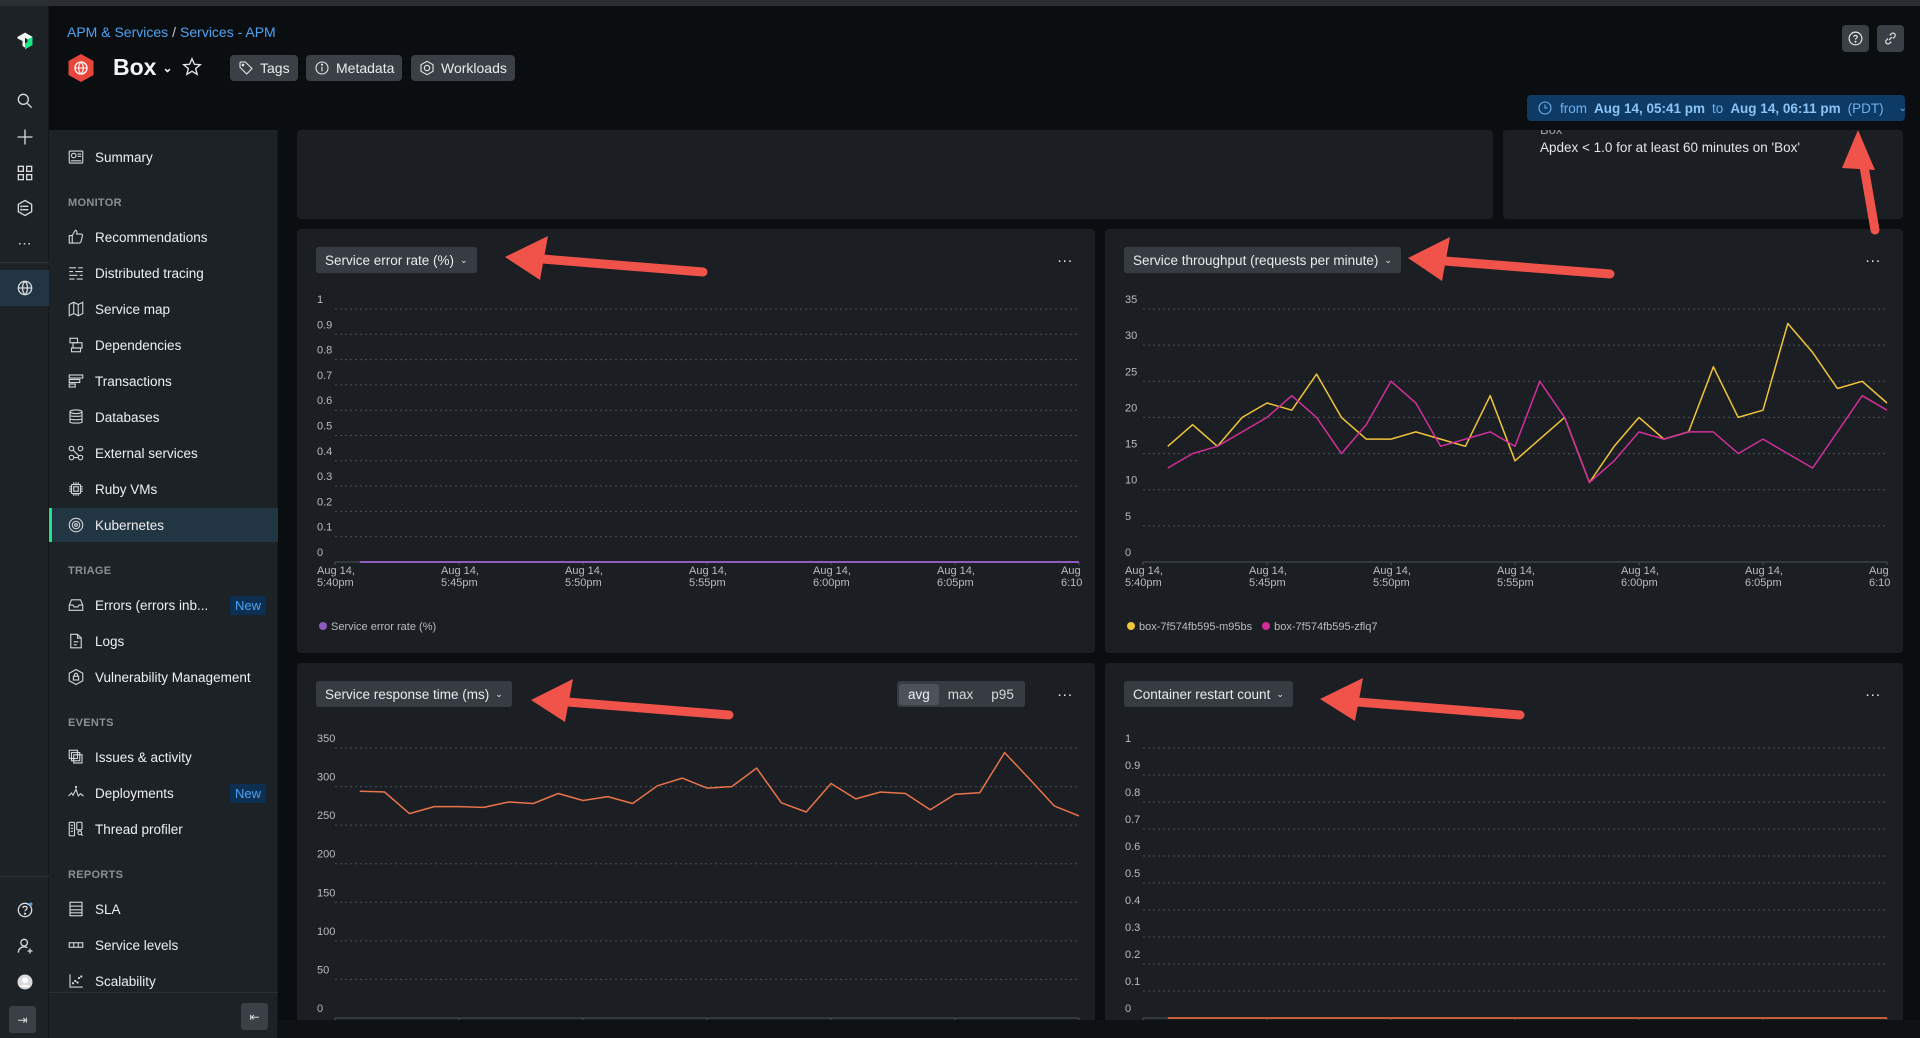  What do you see at coordinates (719, 784) in the screenshot?
I see `series-line-avg` at bounding box center [719, 784].